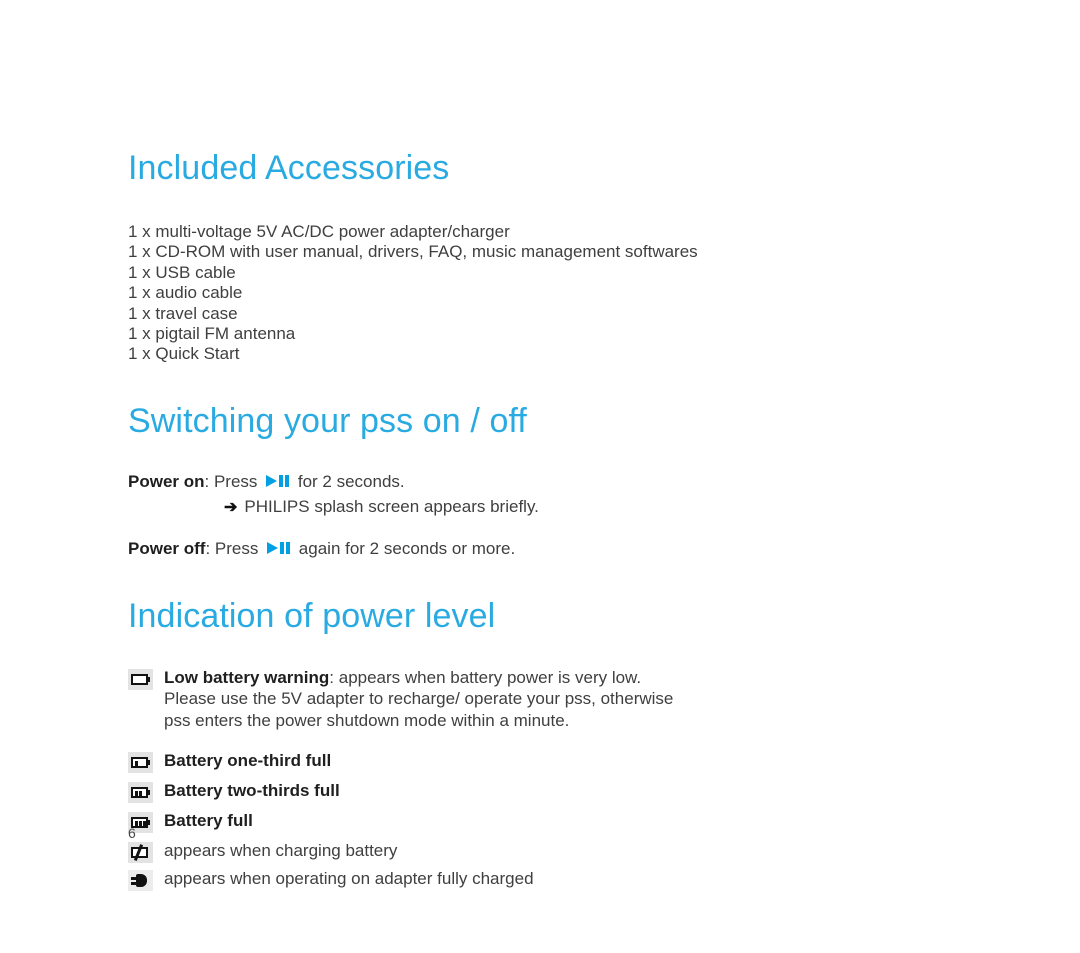 The height and width of the screenshot is (953, 1080). Describe the element at coordinates (132, 833) in the screenshot. I see `page-number: 6` at that location.